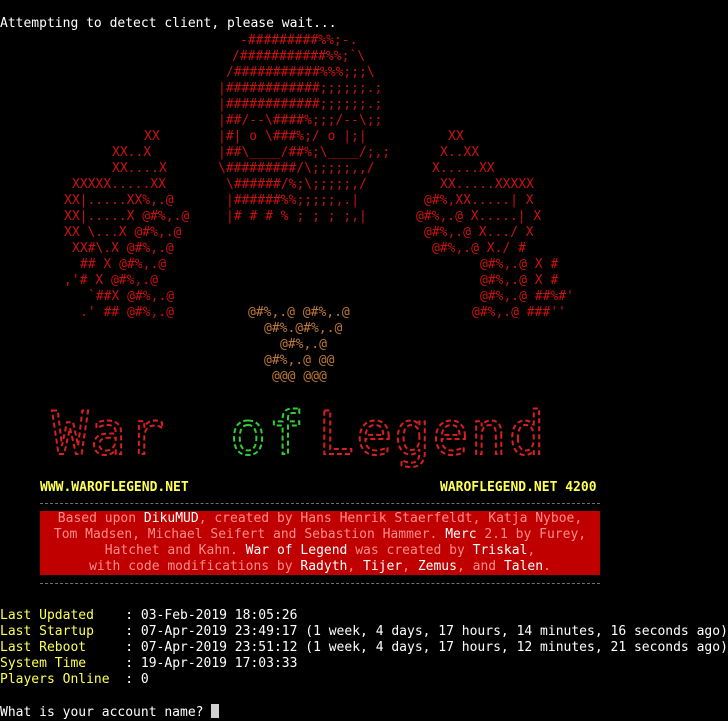 The width and height of the screenshot is (728, 721). Describe the element at coordinates (299, 376) in the screenshot. I see `hilt-line: @@@ @@@` at that location.